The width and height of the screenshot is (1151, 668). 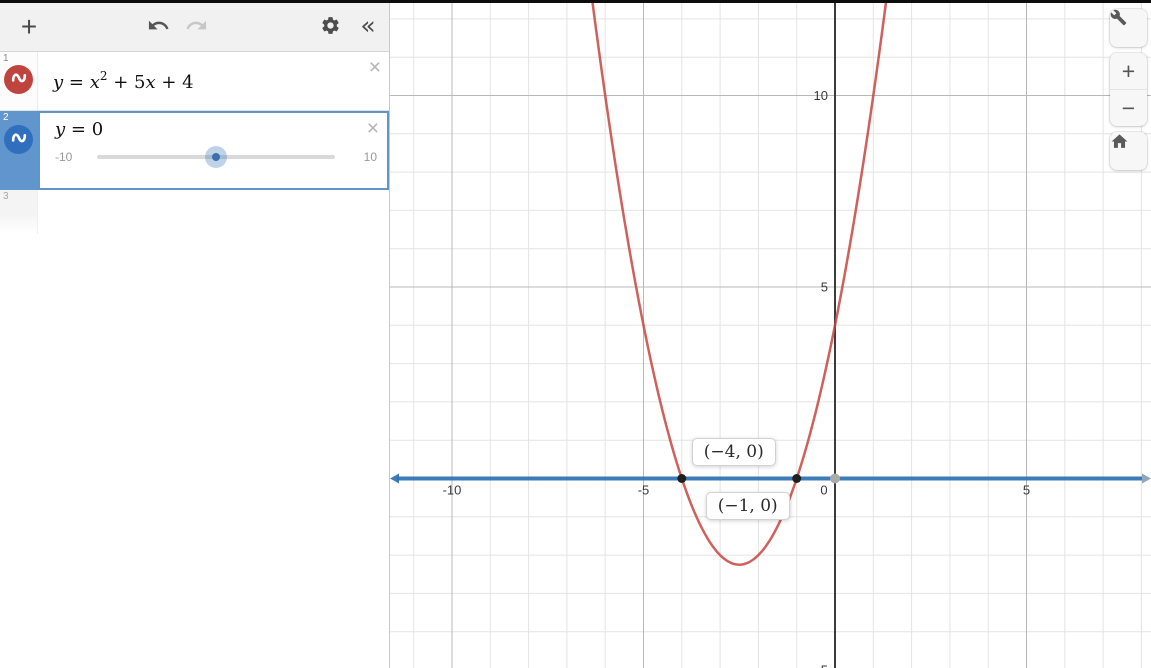 I want to click on slider-track, so click(x=216, y=157).